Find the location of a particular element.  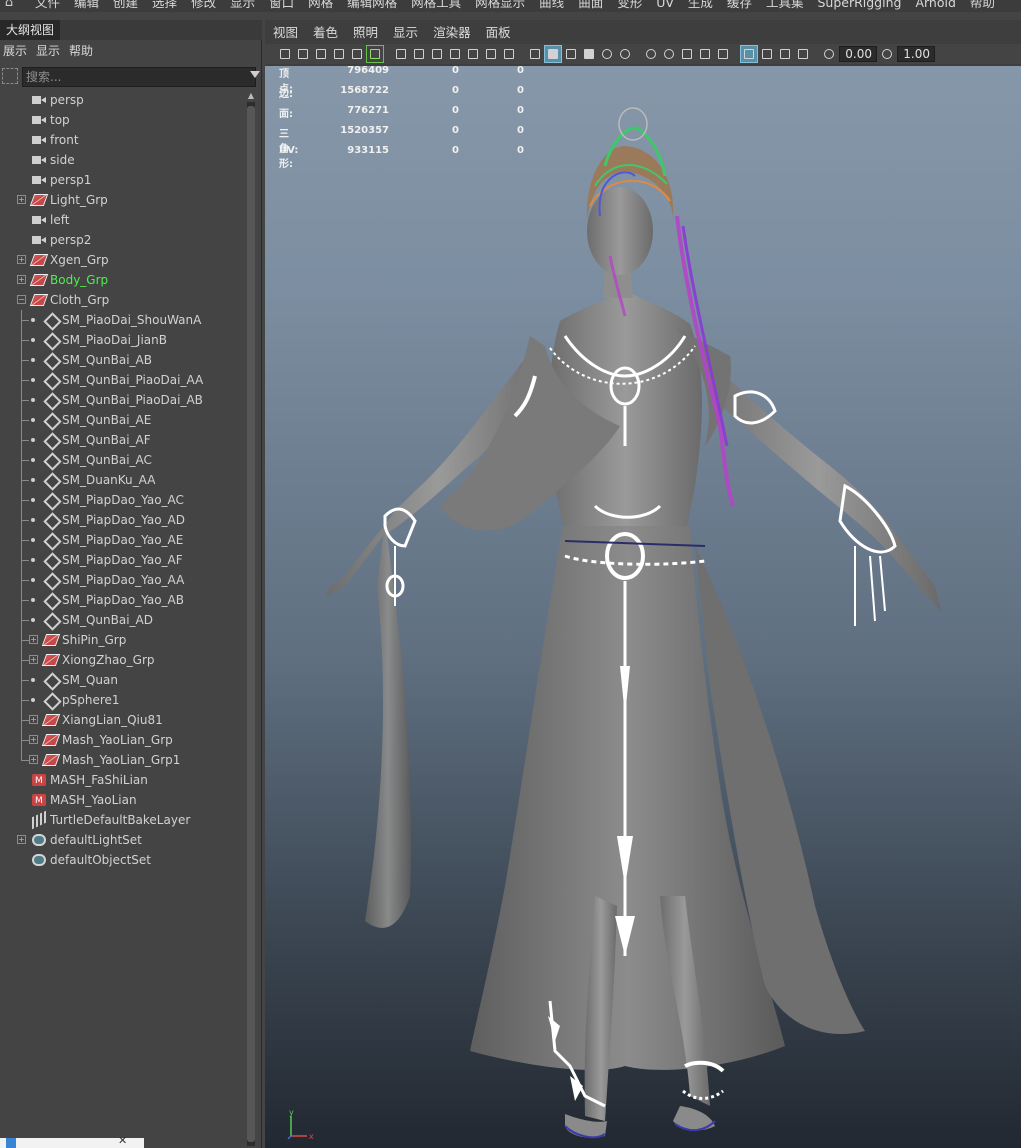

outliner-tab: 大纲视图 is located at coordinates (30, 30).